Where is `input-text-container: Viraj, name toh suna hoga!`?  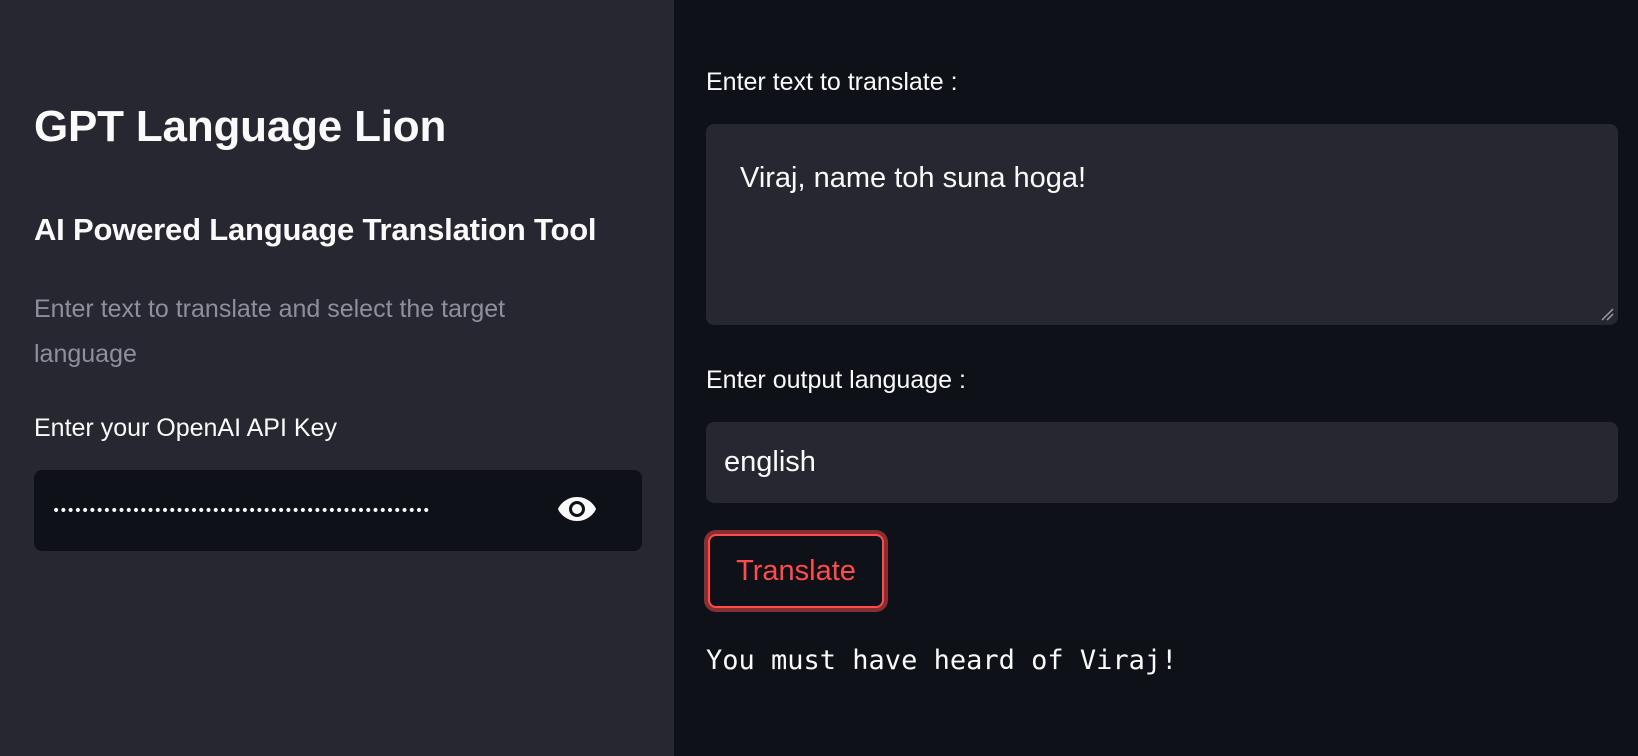
input-text-container: Viraj, name toh suna hoga! is located at coordinates (1162, 224).